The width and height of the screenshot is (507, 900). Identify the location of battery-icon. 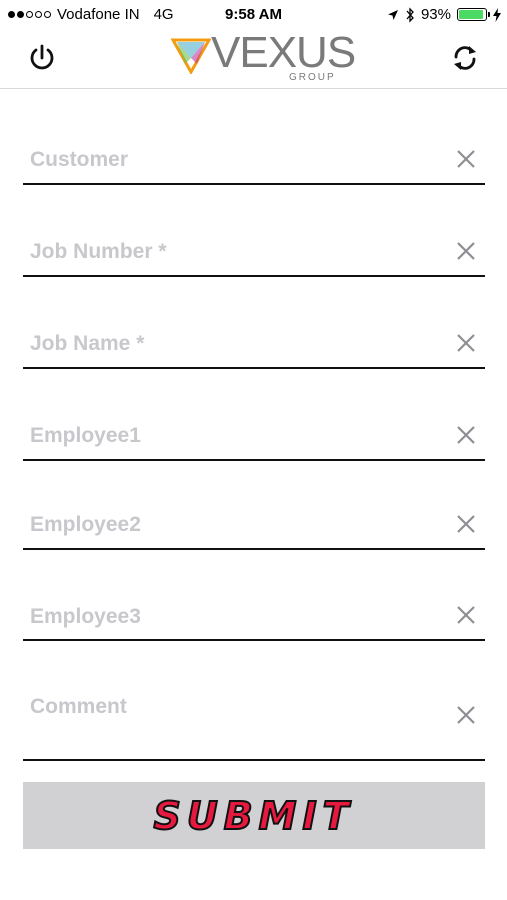
(473, 14).